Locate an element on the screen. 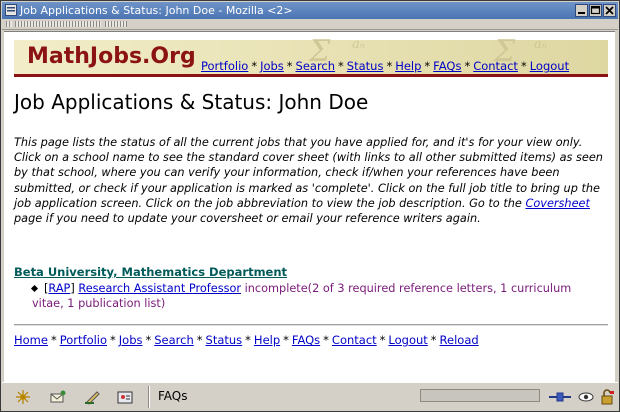  window-menu-icon is located at coordinates (11, 10).